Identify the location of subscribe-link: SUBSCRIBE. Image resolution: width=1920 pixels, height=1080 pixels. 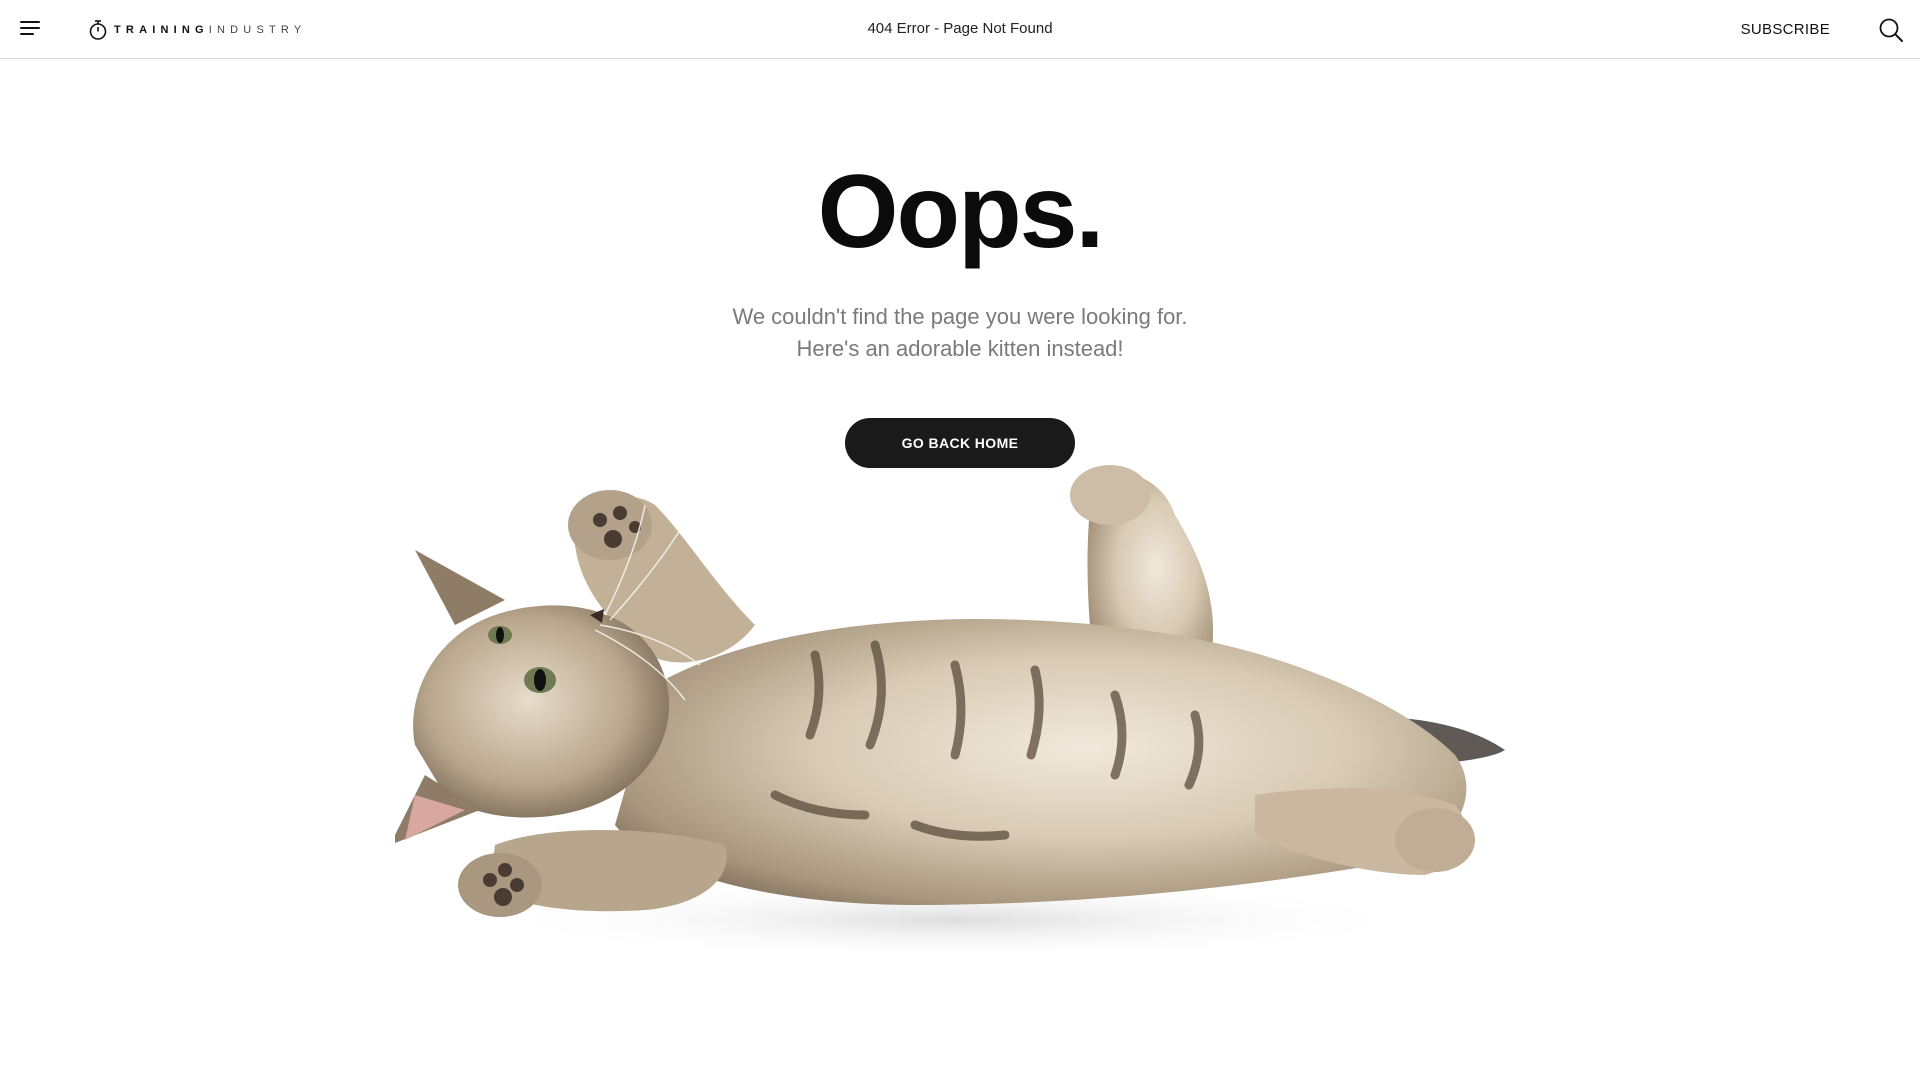
(1785, 29).